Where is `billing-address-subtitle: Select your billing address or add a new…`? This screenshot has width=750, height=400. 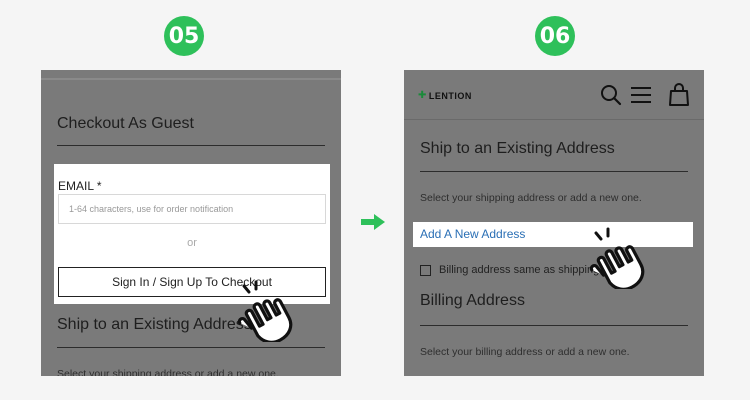
billing-address-subtitle: Select your billing address or add a new… is located at coordinates (525, 352).